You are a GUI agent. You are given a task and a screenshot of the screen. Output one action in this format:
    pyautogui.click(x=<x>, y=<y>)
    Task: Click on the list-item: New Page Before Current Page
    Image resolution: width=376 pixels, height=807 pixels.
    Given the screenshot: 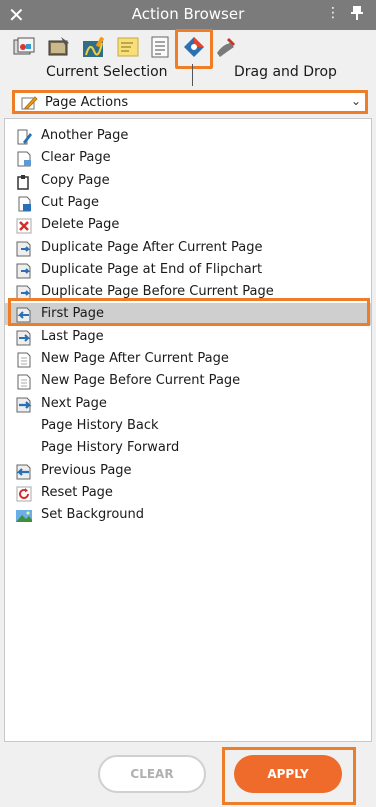 What is the action you would take?
    pyautogui.click(x=188, y=381)
    